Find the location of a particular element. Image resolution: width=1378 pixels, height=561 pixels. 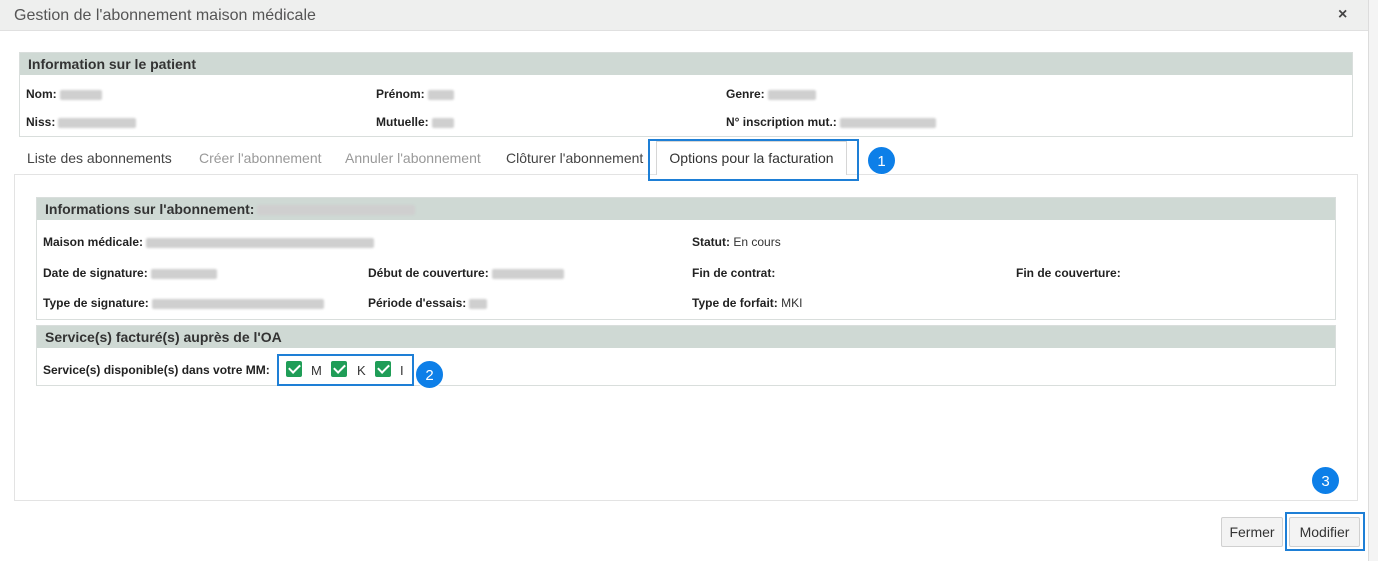

statut: Statut: En cours is located at coordinates (736, 242).